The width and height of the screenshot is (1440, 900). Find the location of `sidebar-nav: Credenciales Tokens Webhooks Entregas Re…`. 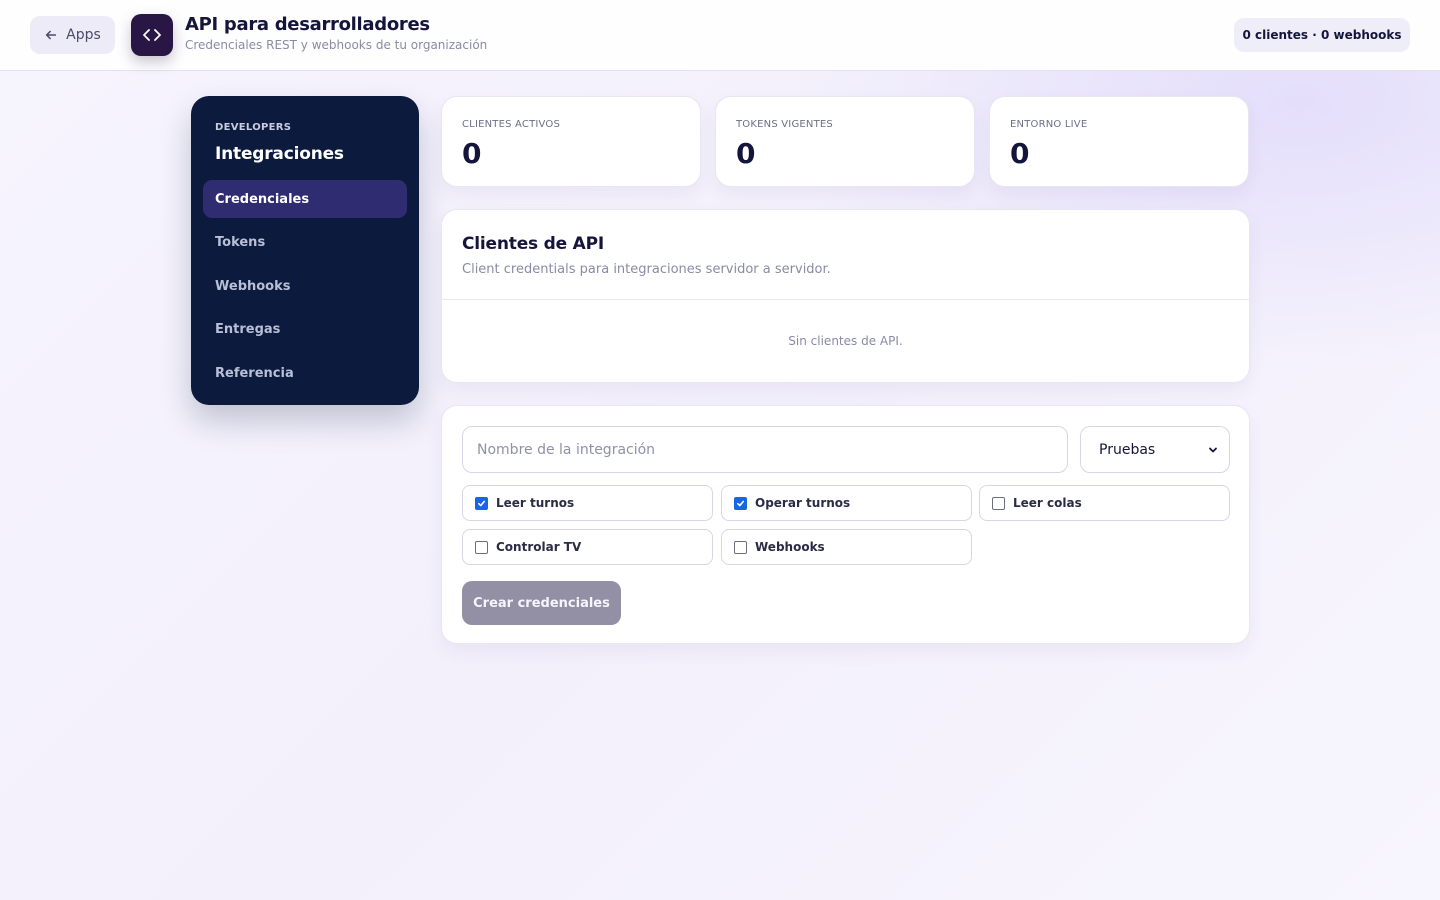

sidebar-nav: Credenciales Tokens Webhooks Entregas Re… is located at coordinates (305, 289).